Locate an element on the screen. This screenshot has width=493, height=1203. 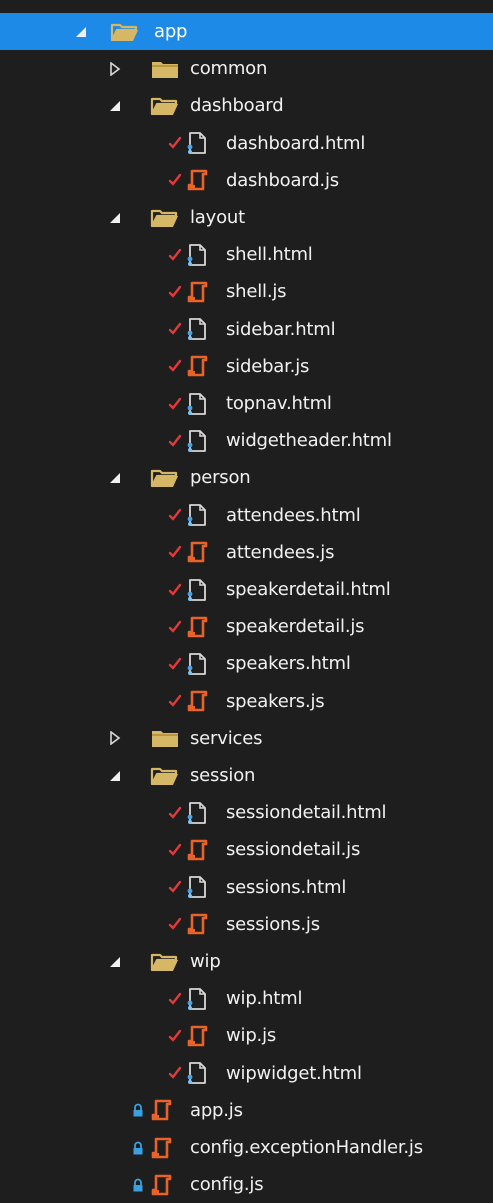
tree-file-sessions-js: sessions.js is located at coordinates (246, 924).